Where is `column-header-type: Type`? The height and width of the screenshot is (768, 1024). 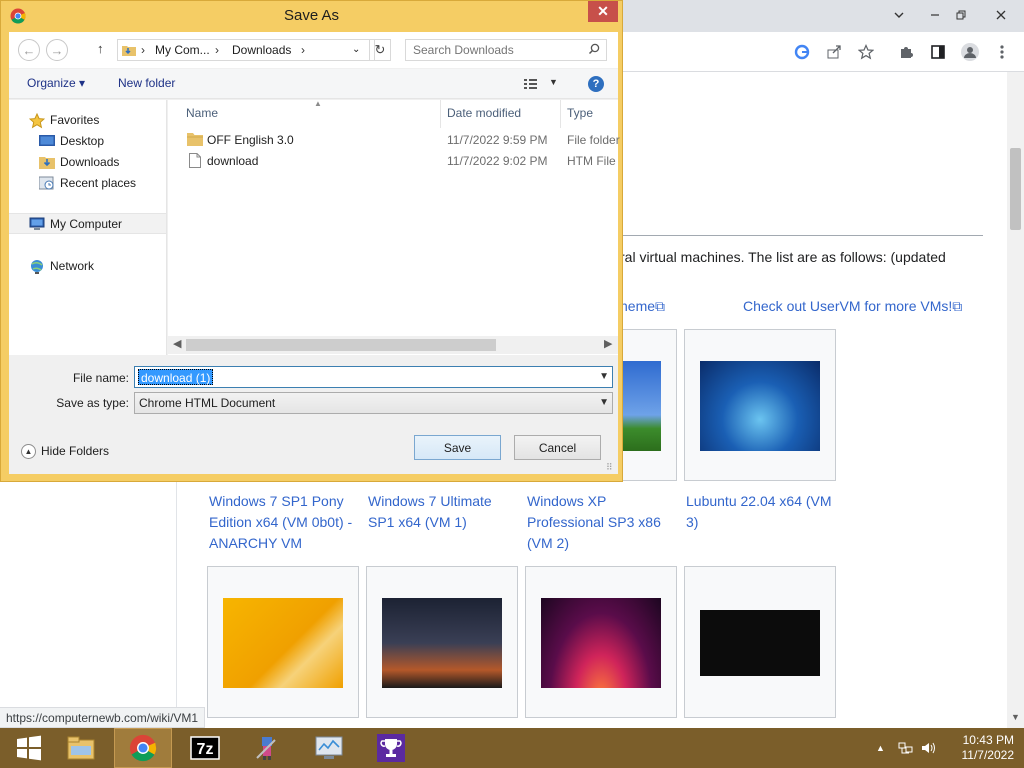
column-header-type: Type is located at coordinates (580, 113).